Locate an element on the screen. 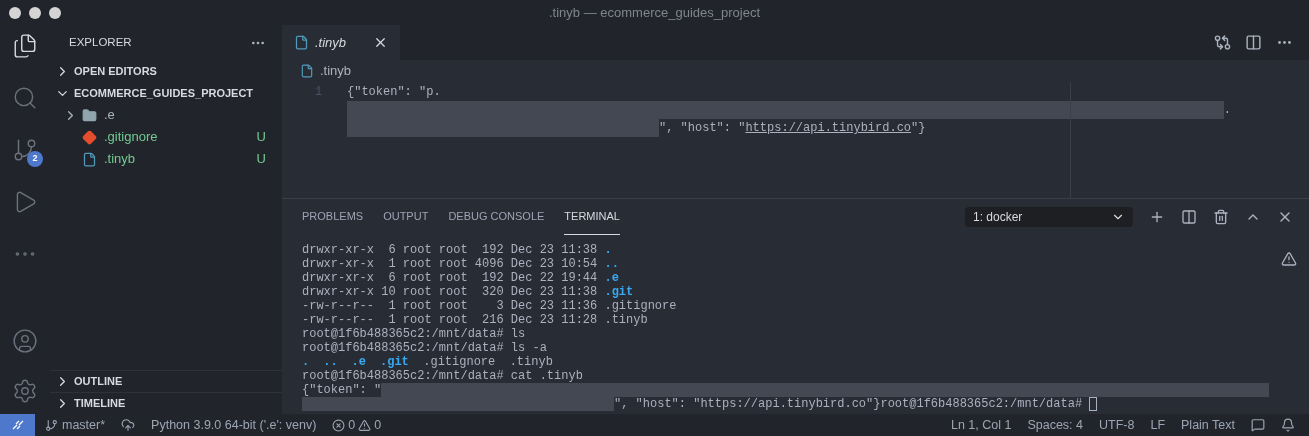 The width and height of the screenshot is (1309, 436). code-text: ", "host": " is located at coordinates (702, 128).